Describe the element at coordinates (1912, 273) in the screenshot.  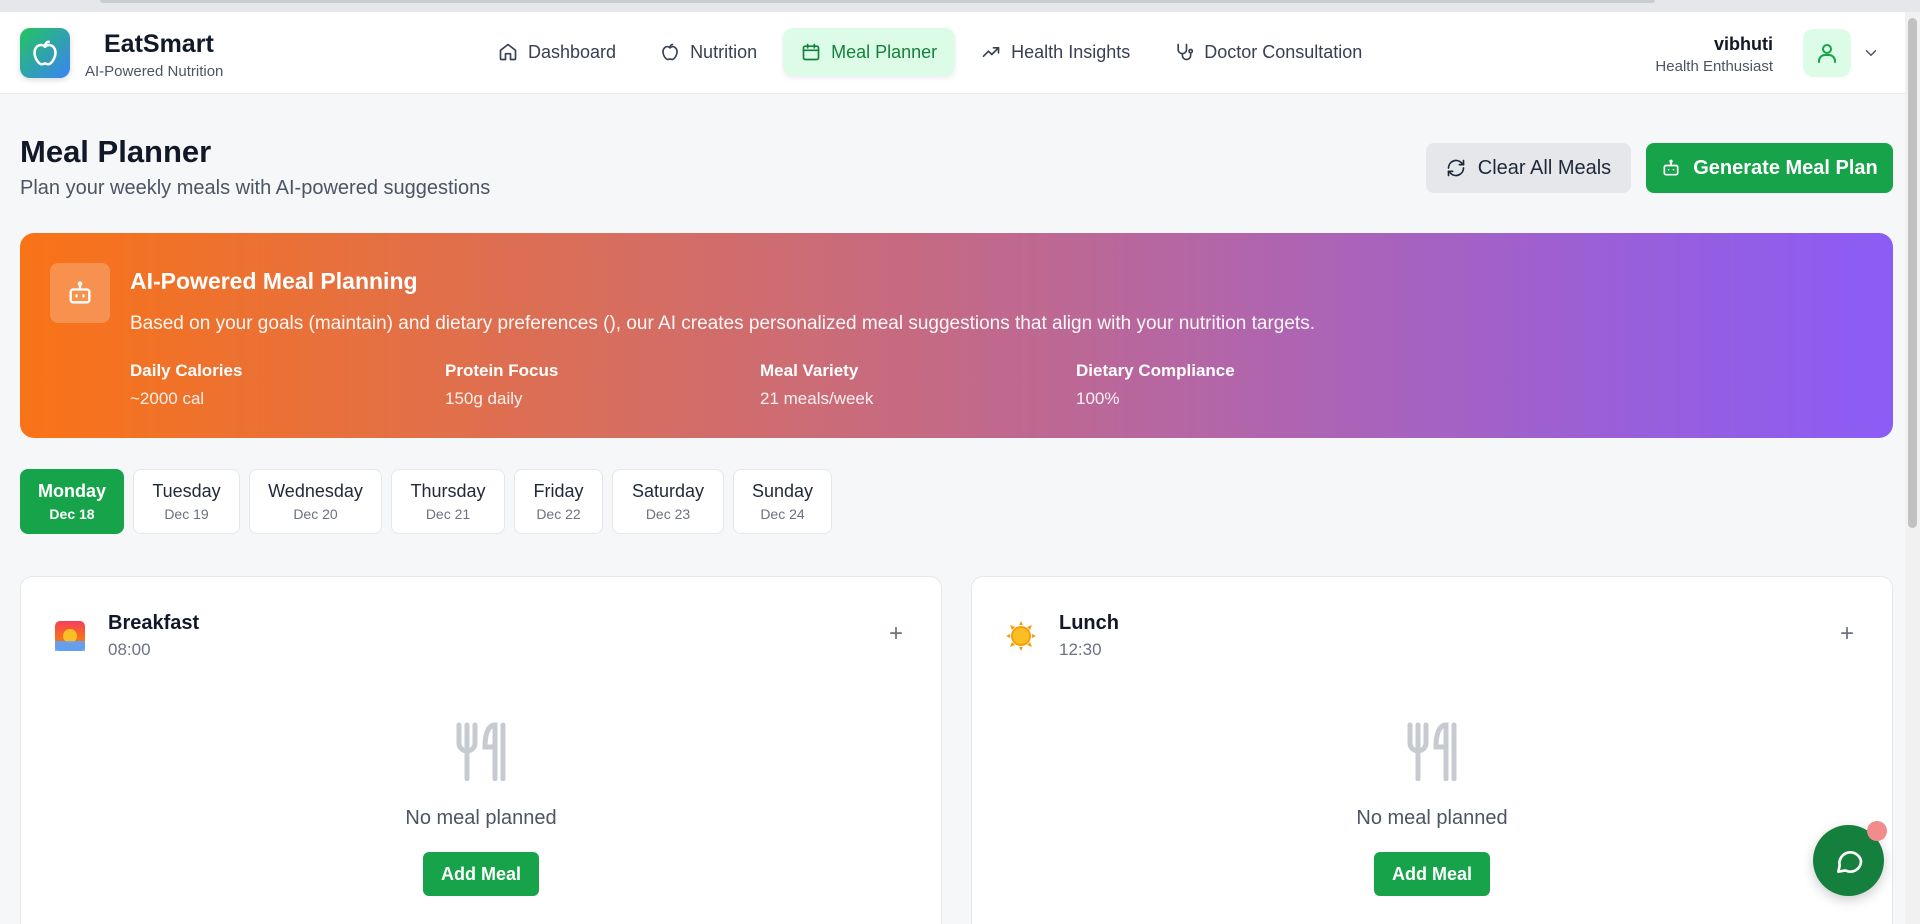
I see `scrollbar-thumb` at that location.